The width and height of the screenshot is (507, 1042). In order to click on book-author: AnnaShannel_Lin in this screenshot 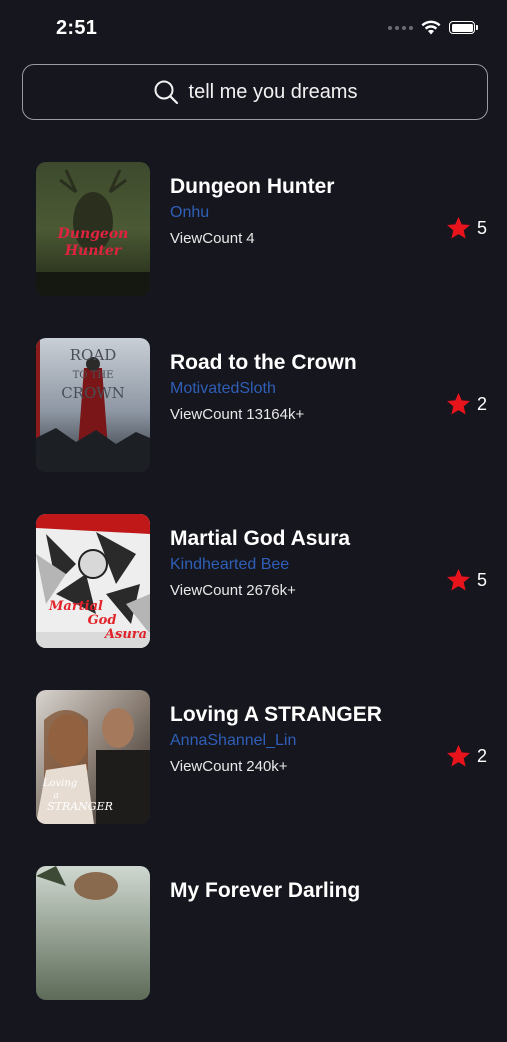, I will do `click(233, 741)`.